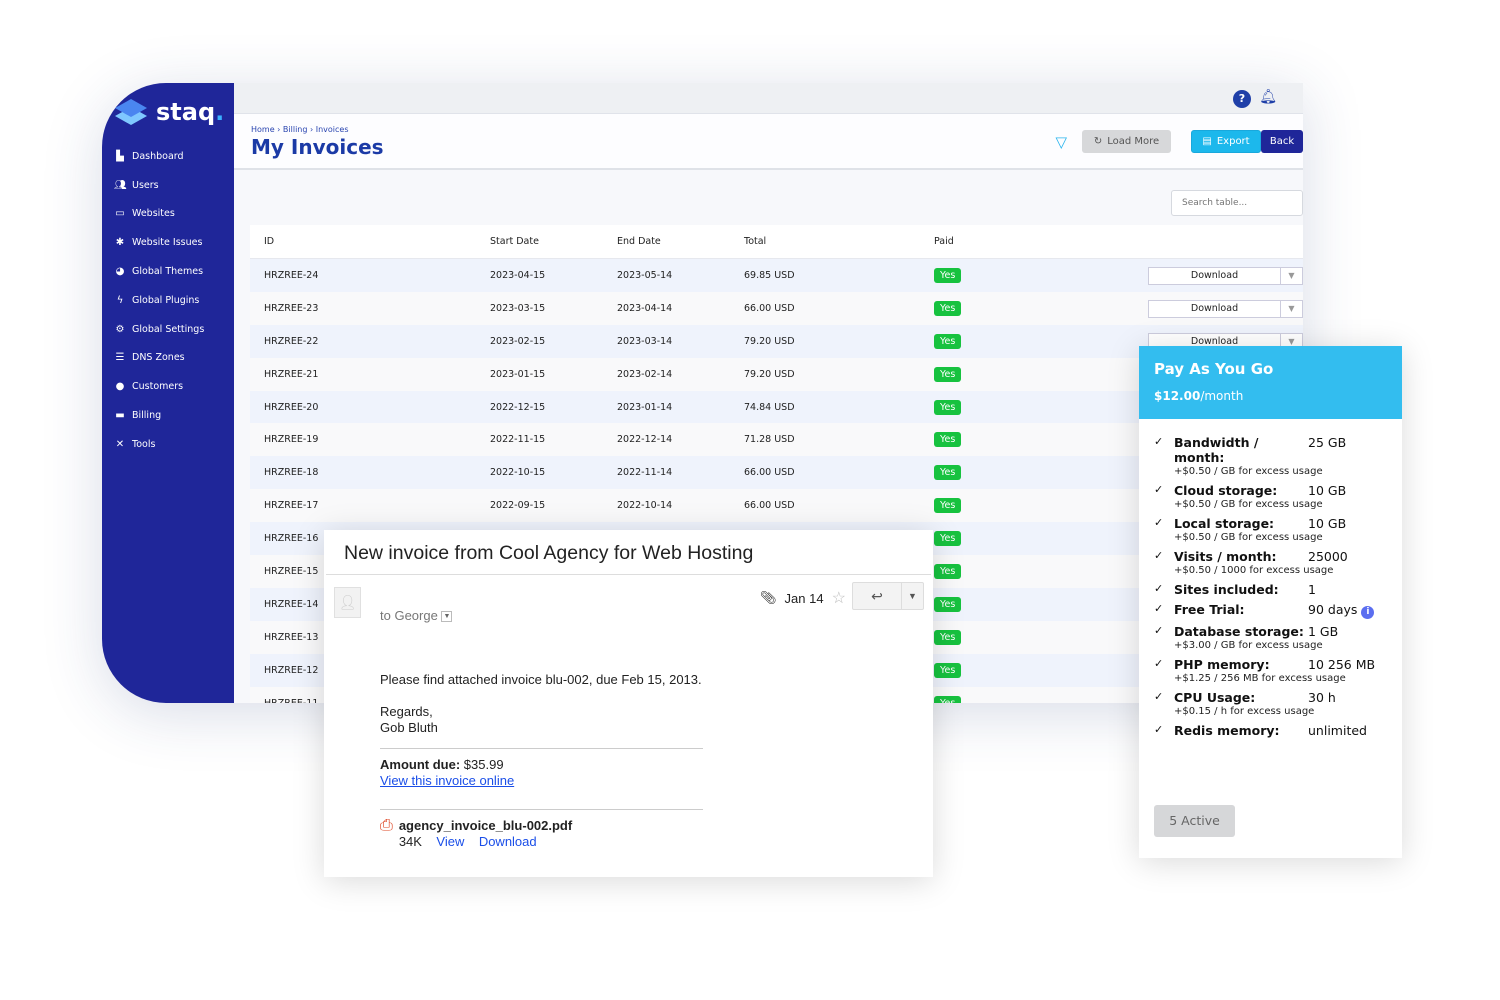  What do you see at coordinates (769, 440) in the screenshot?
I see `cell-total: 71.28 USD` at bounding box center [769, 440].